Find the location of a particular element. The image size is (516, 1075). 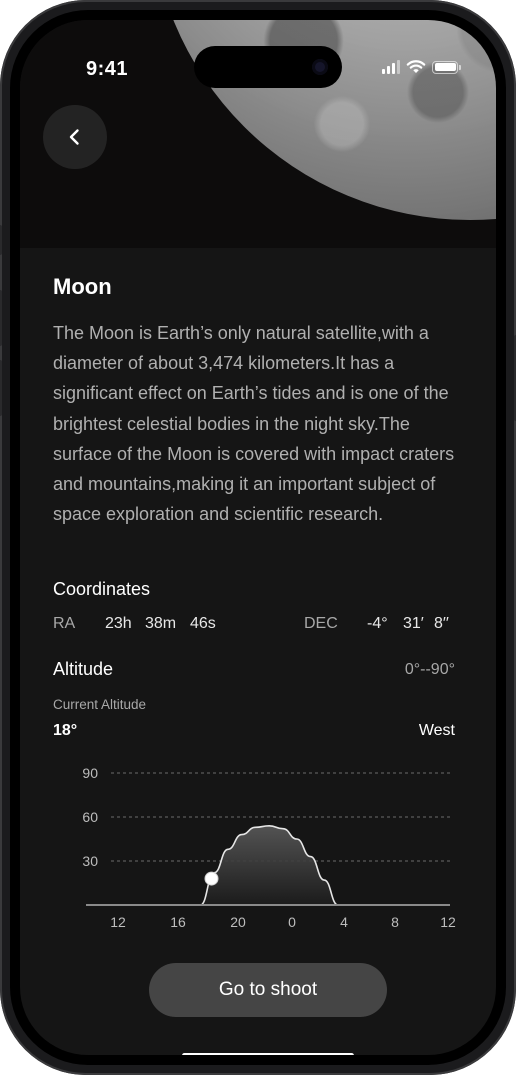

dec-minutes: 31′ is located at coordinates (413, 623).